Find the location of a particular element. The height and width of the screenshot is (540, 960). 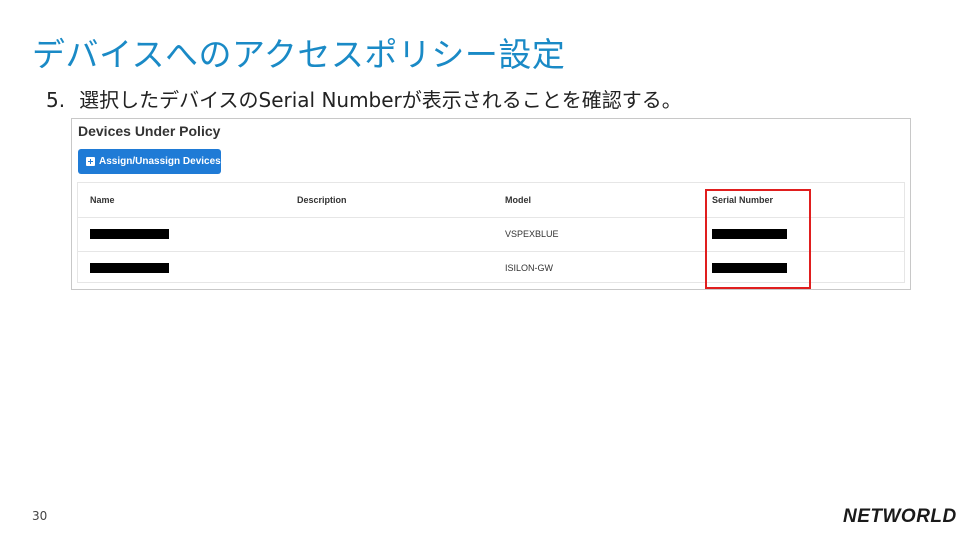

column-header-description: Description is located at coordinates (322, 200).